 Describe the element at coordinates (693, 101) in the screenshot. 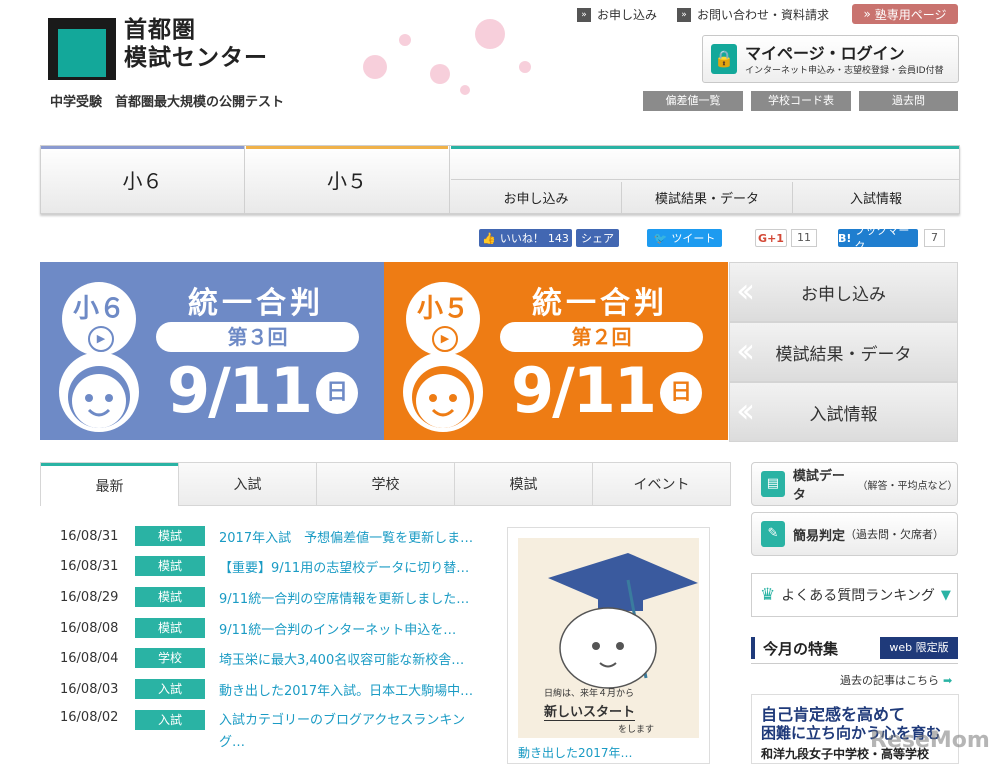

I see `hensachi-button: 偏差値一覧` at that location.